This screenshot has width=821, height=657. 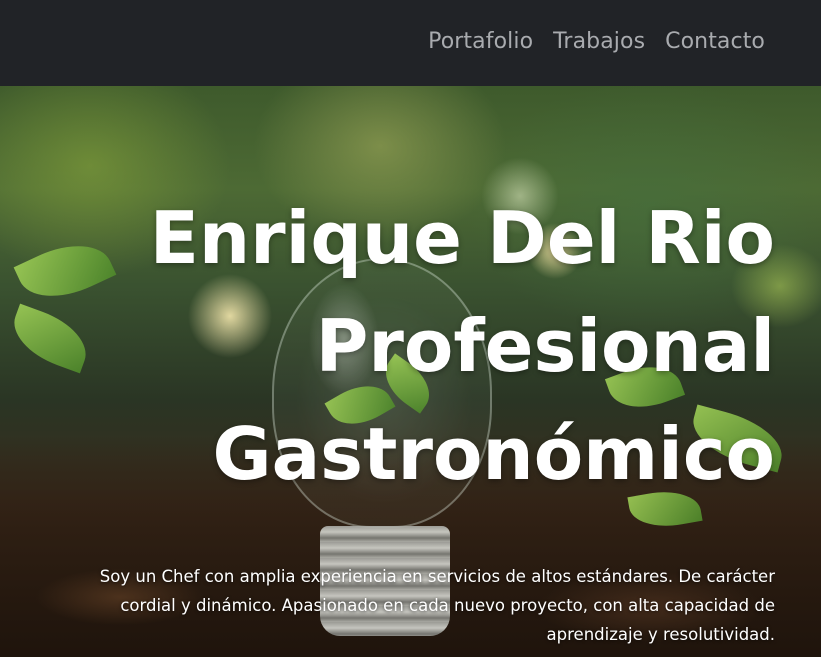 What do you see at coordinates (545, 346) in the screenshot?
I see `hero-title-line-2: Profesional` at bounding box center [545, 346].